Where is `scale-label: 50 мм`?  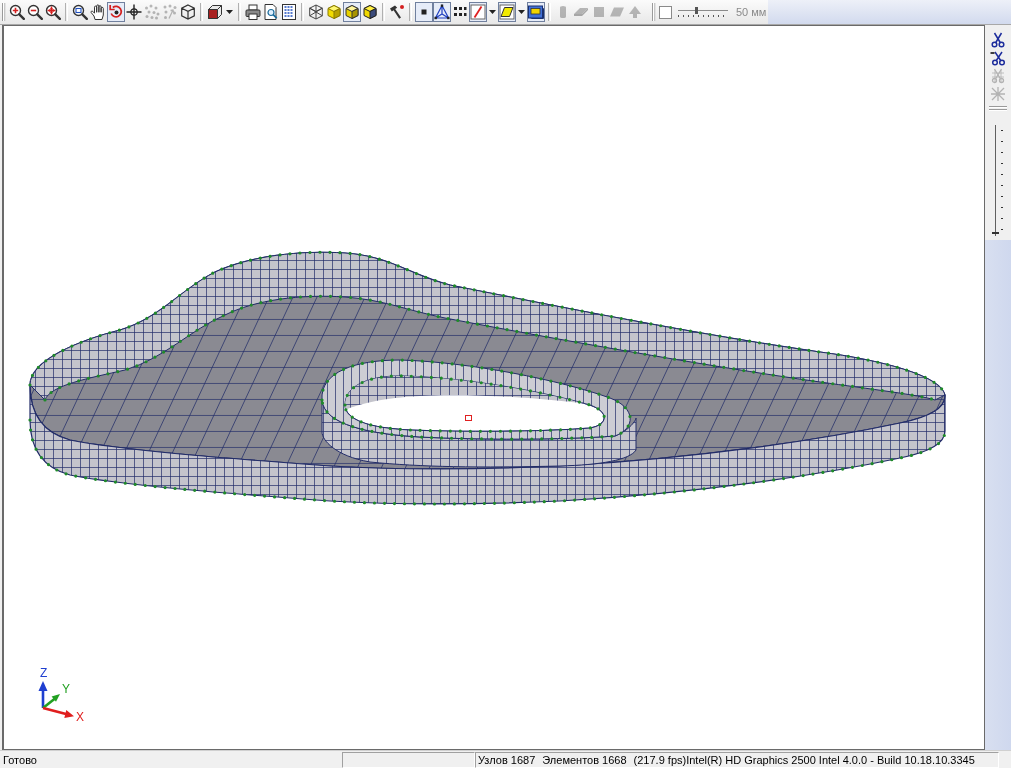 scale-label: 50 мм is located at coordinates (751, 12).